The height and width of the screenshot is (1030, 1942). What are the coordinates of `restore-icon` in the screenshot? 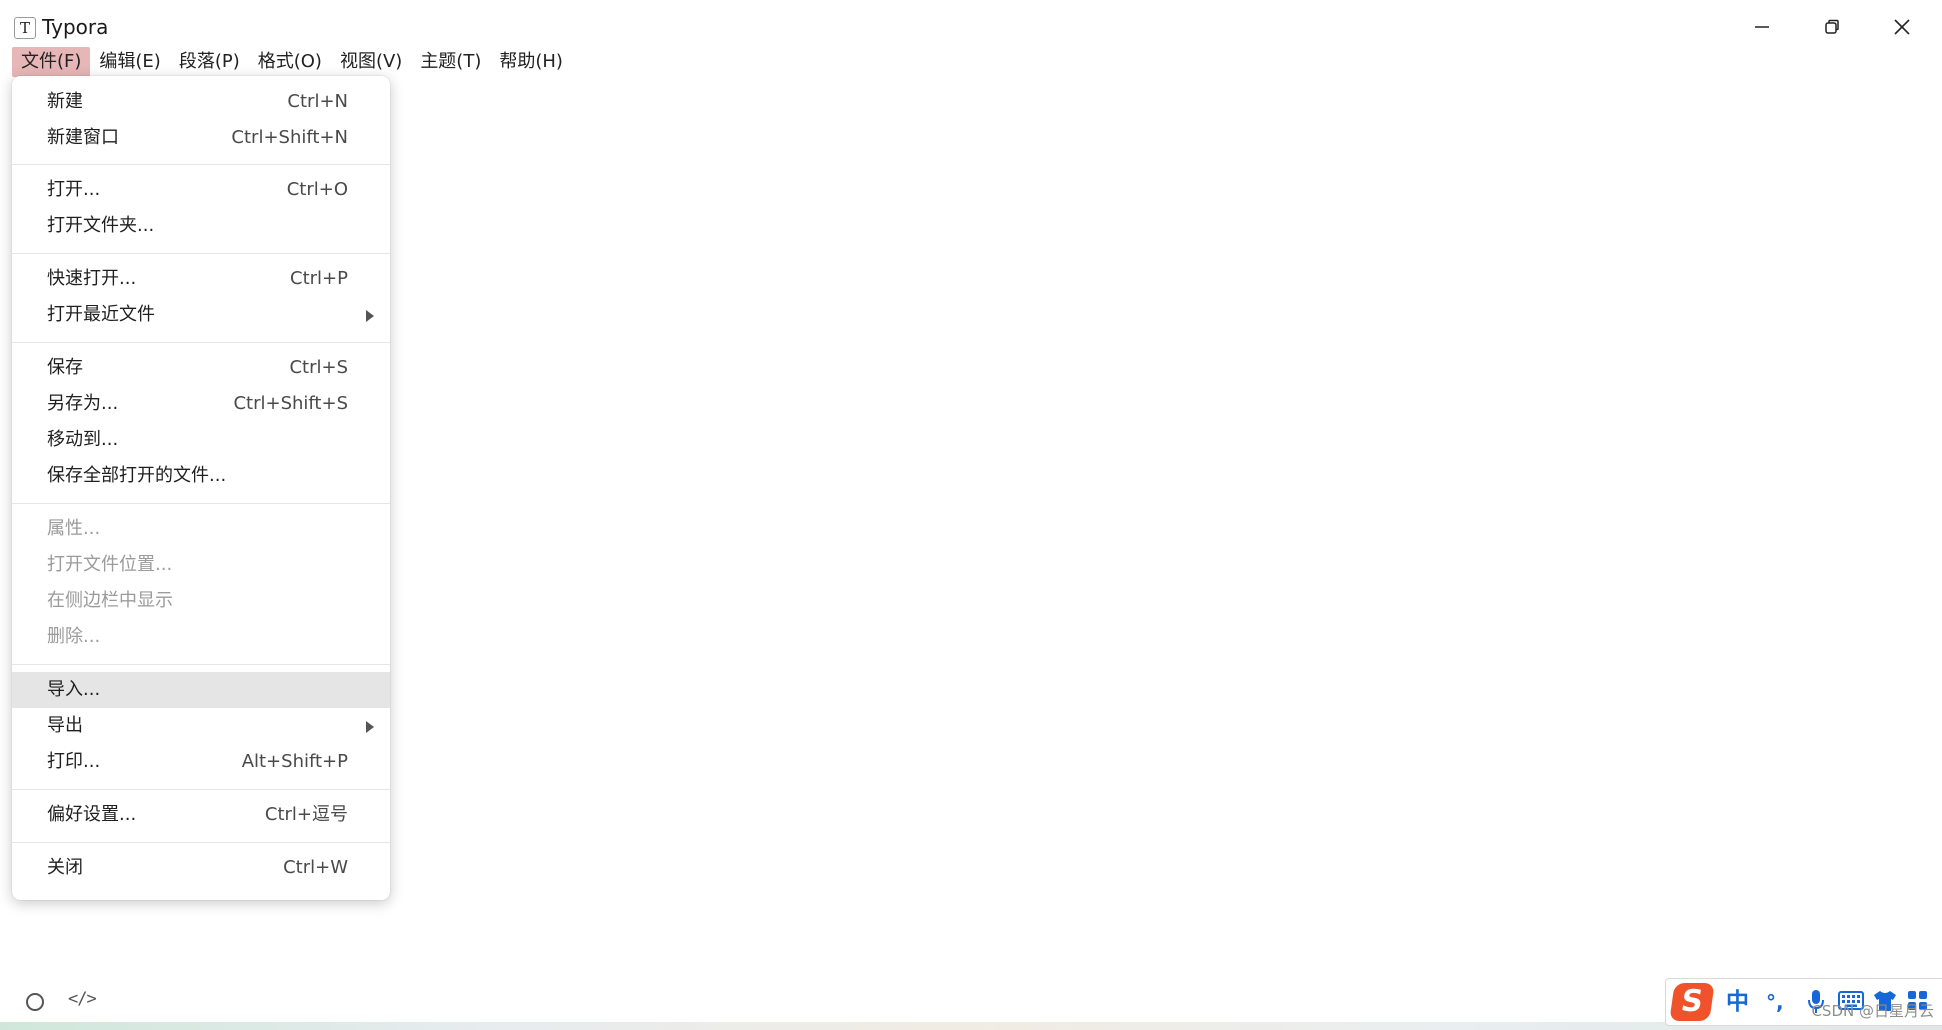 It's located at (1832, 26).